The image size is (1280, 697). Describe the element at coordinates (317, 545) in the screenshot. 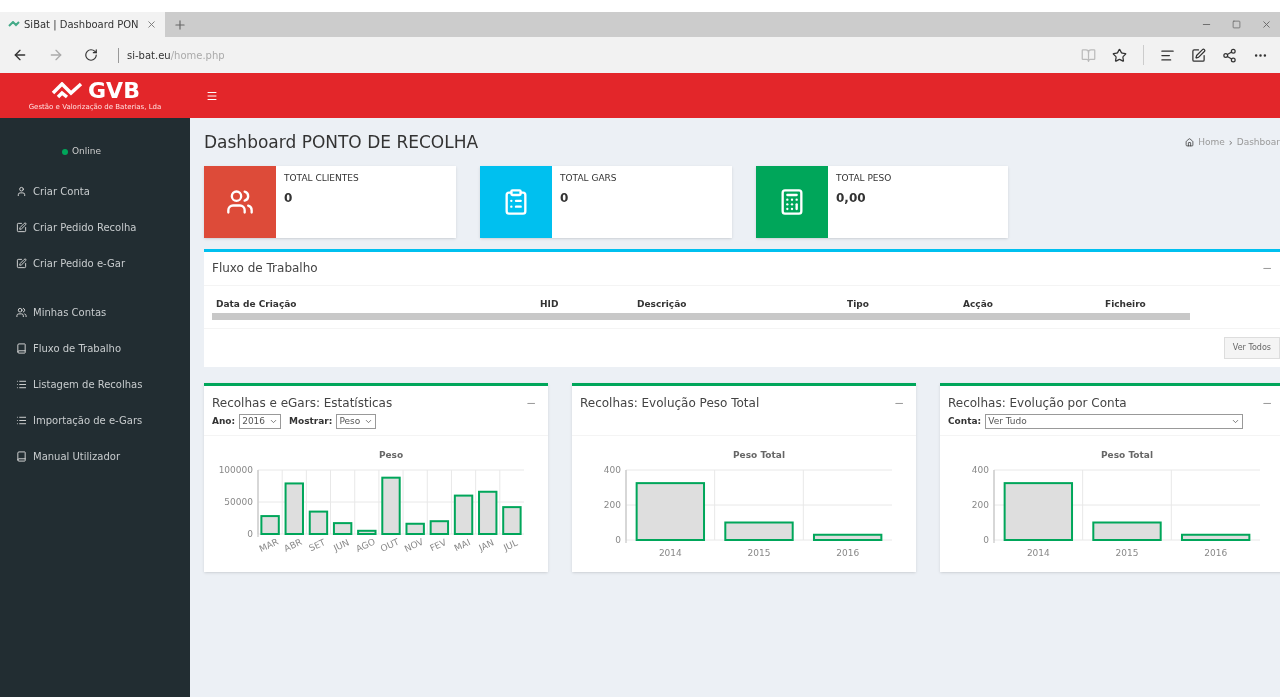

I see `axis-category-label: SET` at that location.